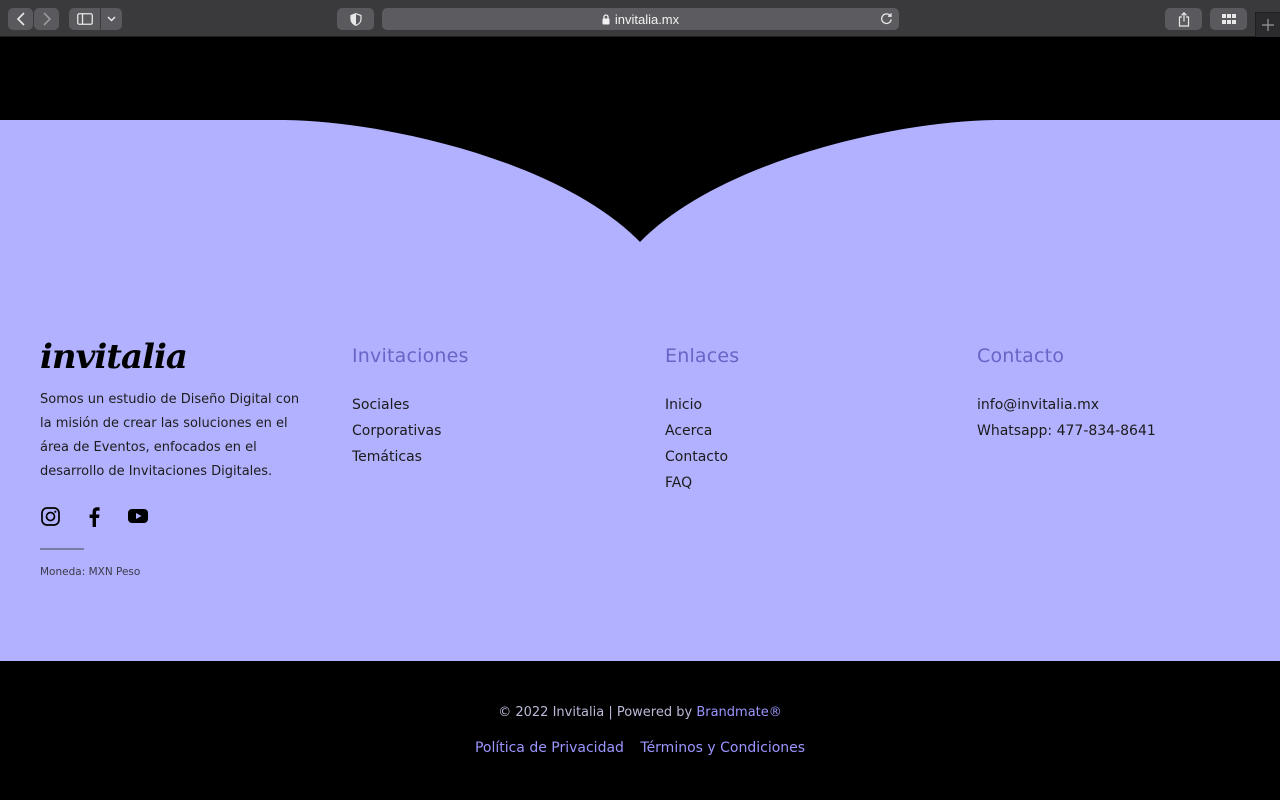 The image size is (1280, 800). What do you see at coordinates (50, 516) in the screenshot?
I see `instagram-icon` at bounding box center [50, 516].